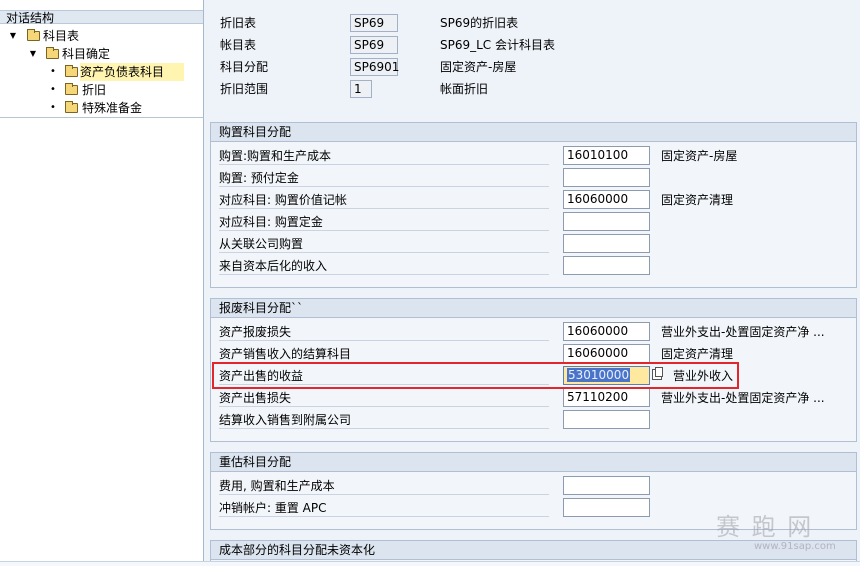 The image size is (860, 566). What do you see at coordinates (657, 373) in the screenshot?
I see `value-help-icon` at bounding box center [657, 373].